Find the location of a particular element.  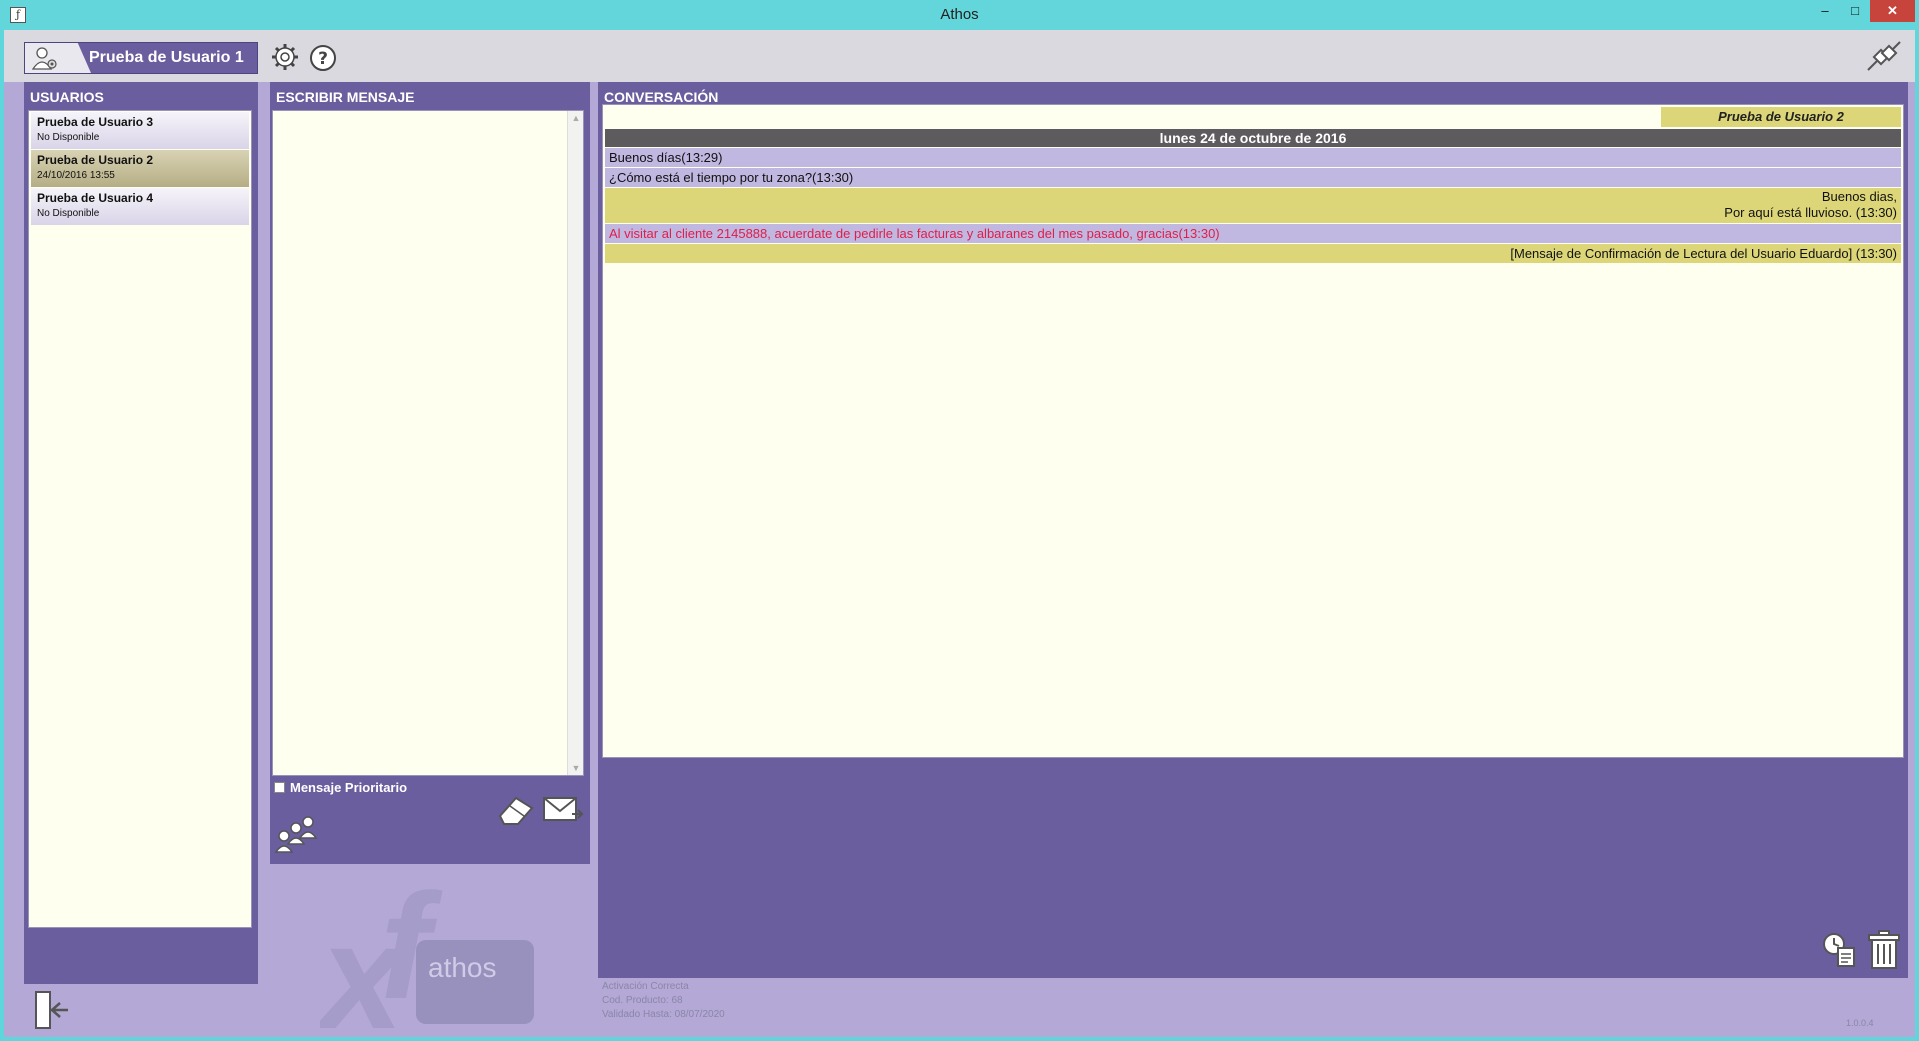

message-textarea: ▲ ▼ is located at coordinates (428, 443).